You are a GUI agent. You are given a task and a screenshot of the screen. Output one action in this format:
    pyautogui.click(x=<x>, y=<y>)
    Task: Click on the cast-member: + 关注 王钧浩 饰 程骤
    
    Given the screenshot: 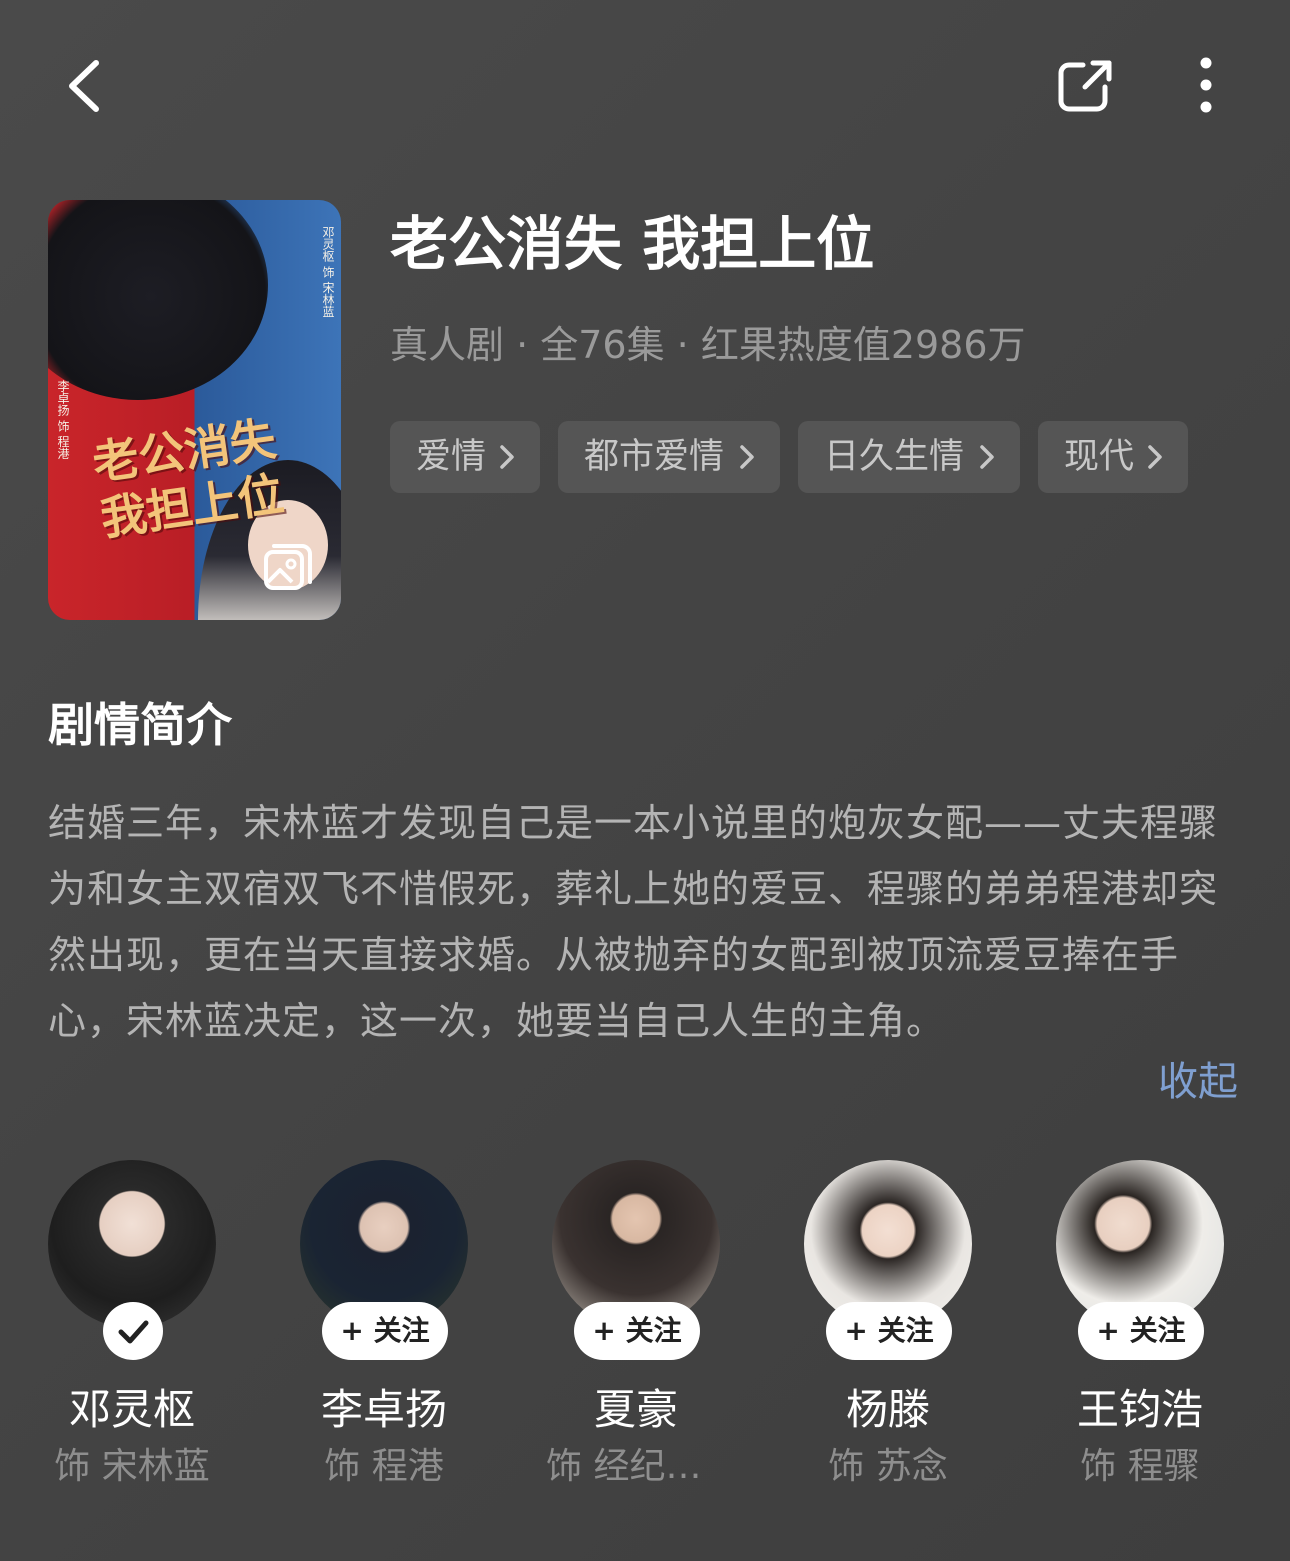 What is the action you would take?
    pyautogui.click(x=1140, y=1330)
    